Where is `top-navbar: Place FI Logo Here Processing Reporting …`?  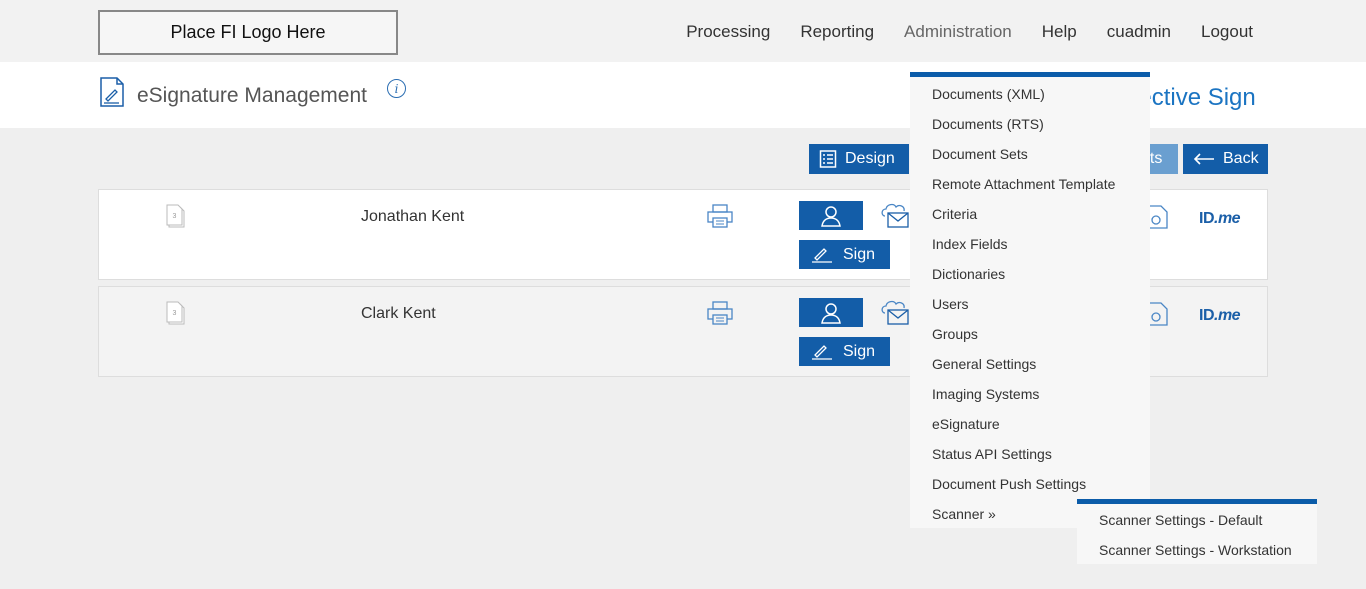 top-navbar: Place FI Logo Here Processing Reporting … is located at coordinates (683, 31).